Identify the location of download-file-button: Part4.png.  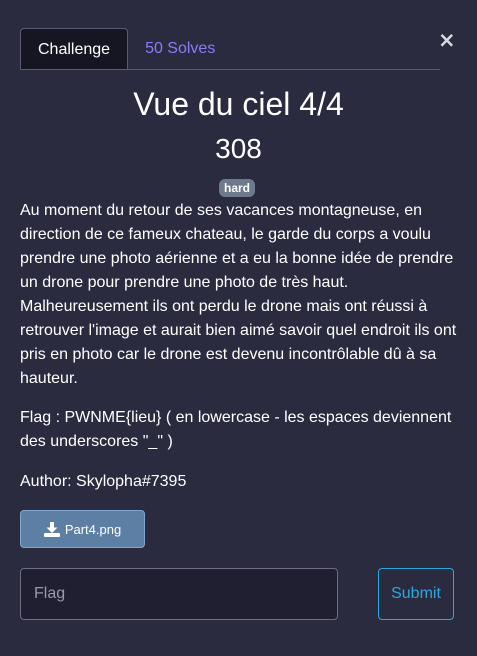
(82, 529).